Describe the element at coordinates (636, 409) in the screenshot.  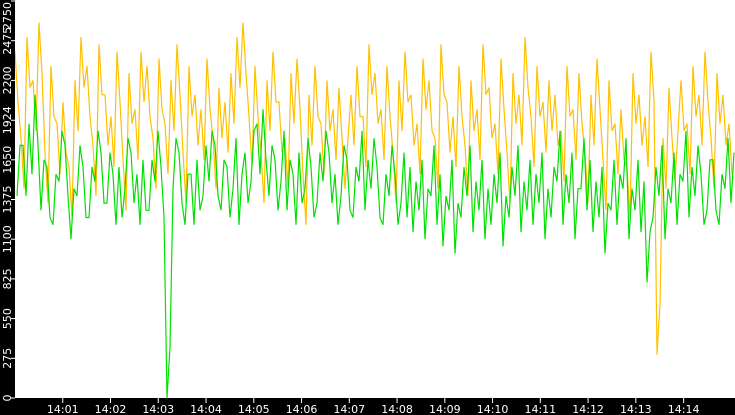
I see `x-tick-label: 14:13` at that location.